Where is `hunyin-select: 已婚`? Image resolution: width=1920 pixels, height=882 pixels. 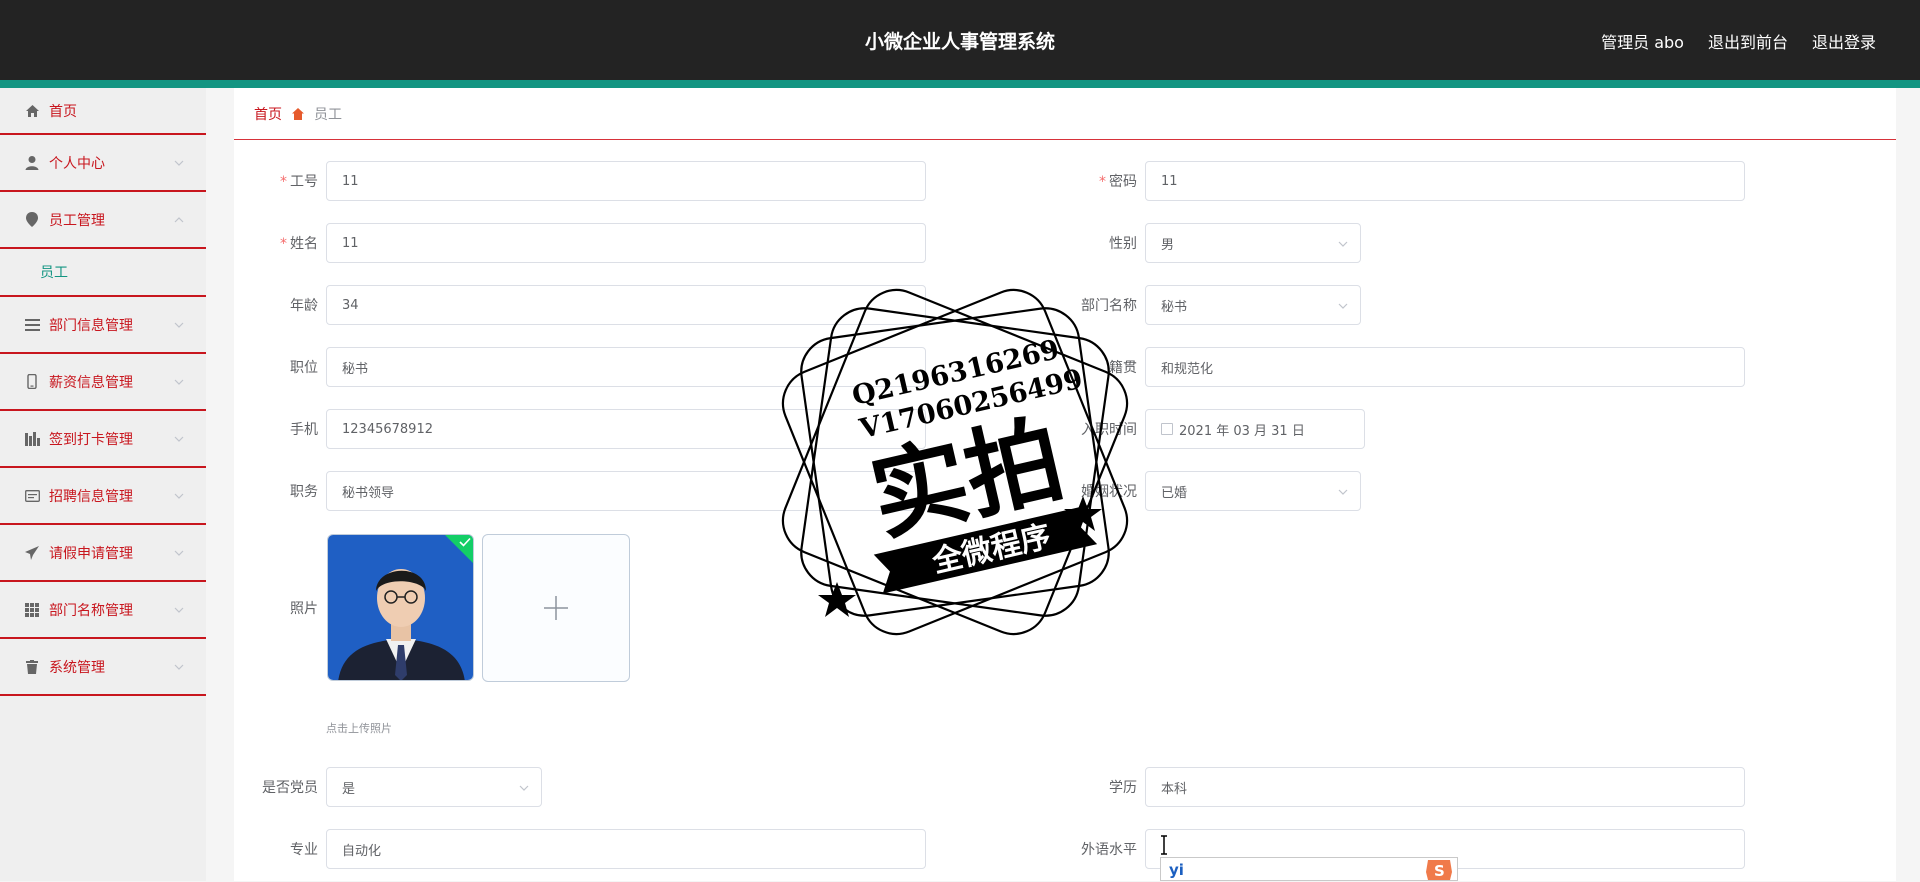 hunyin-select: 已婚 is located at coordinates (1253, 491).